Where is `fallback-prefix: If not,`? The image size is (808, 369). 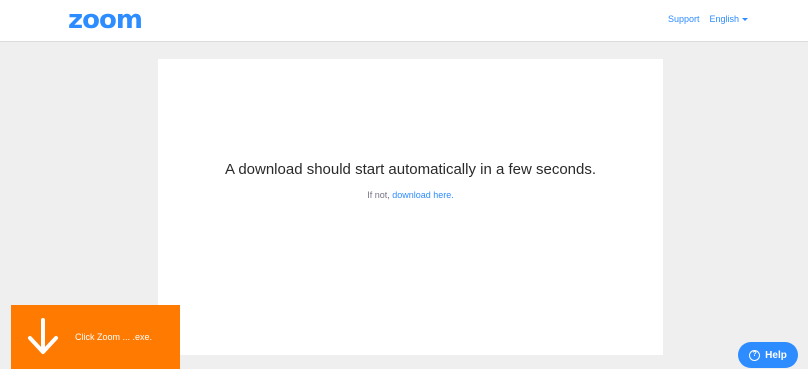
fallback-prefix: If not, is located at coordinates (378, 195).